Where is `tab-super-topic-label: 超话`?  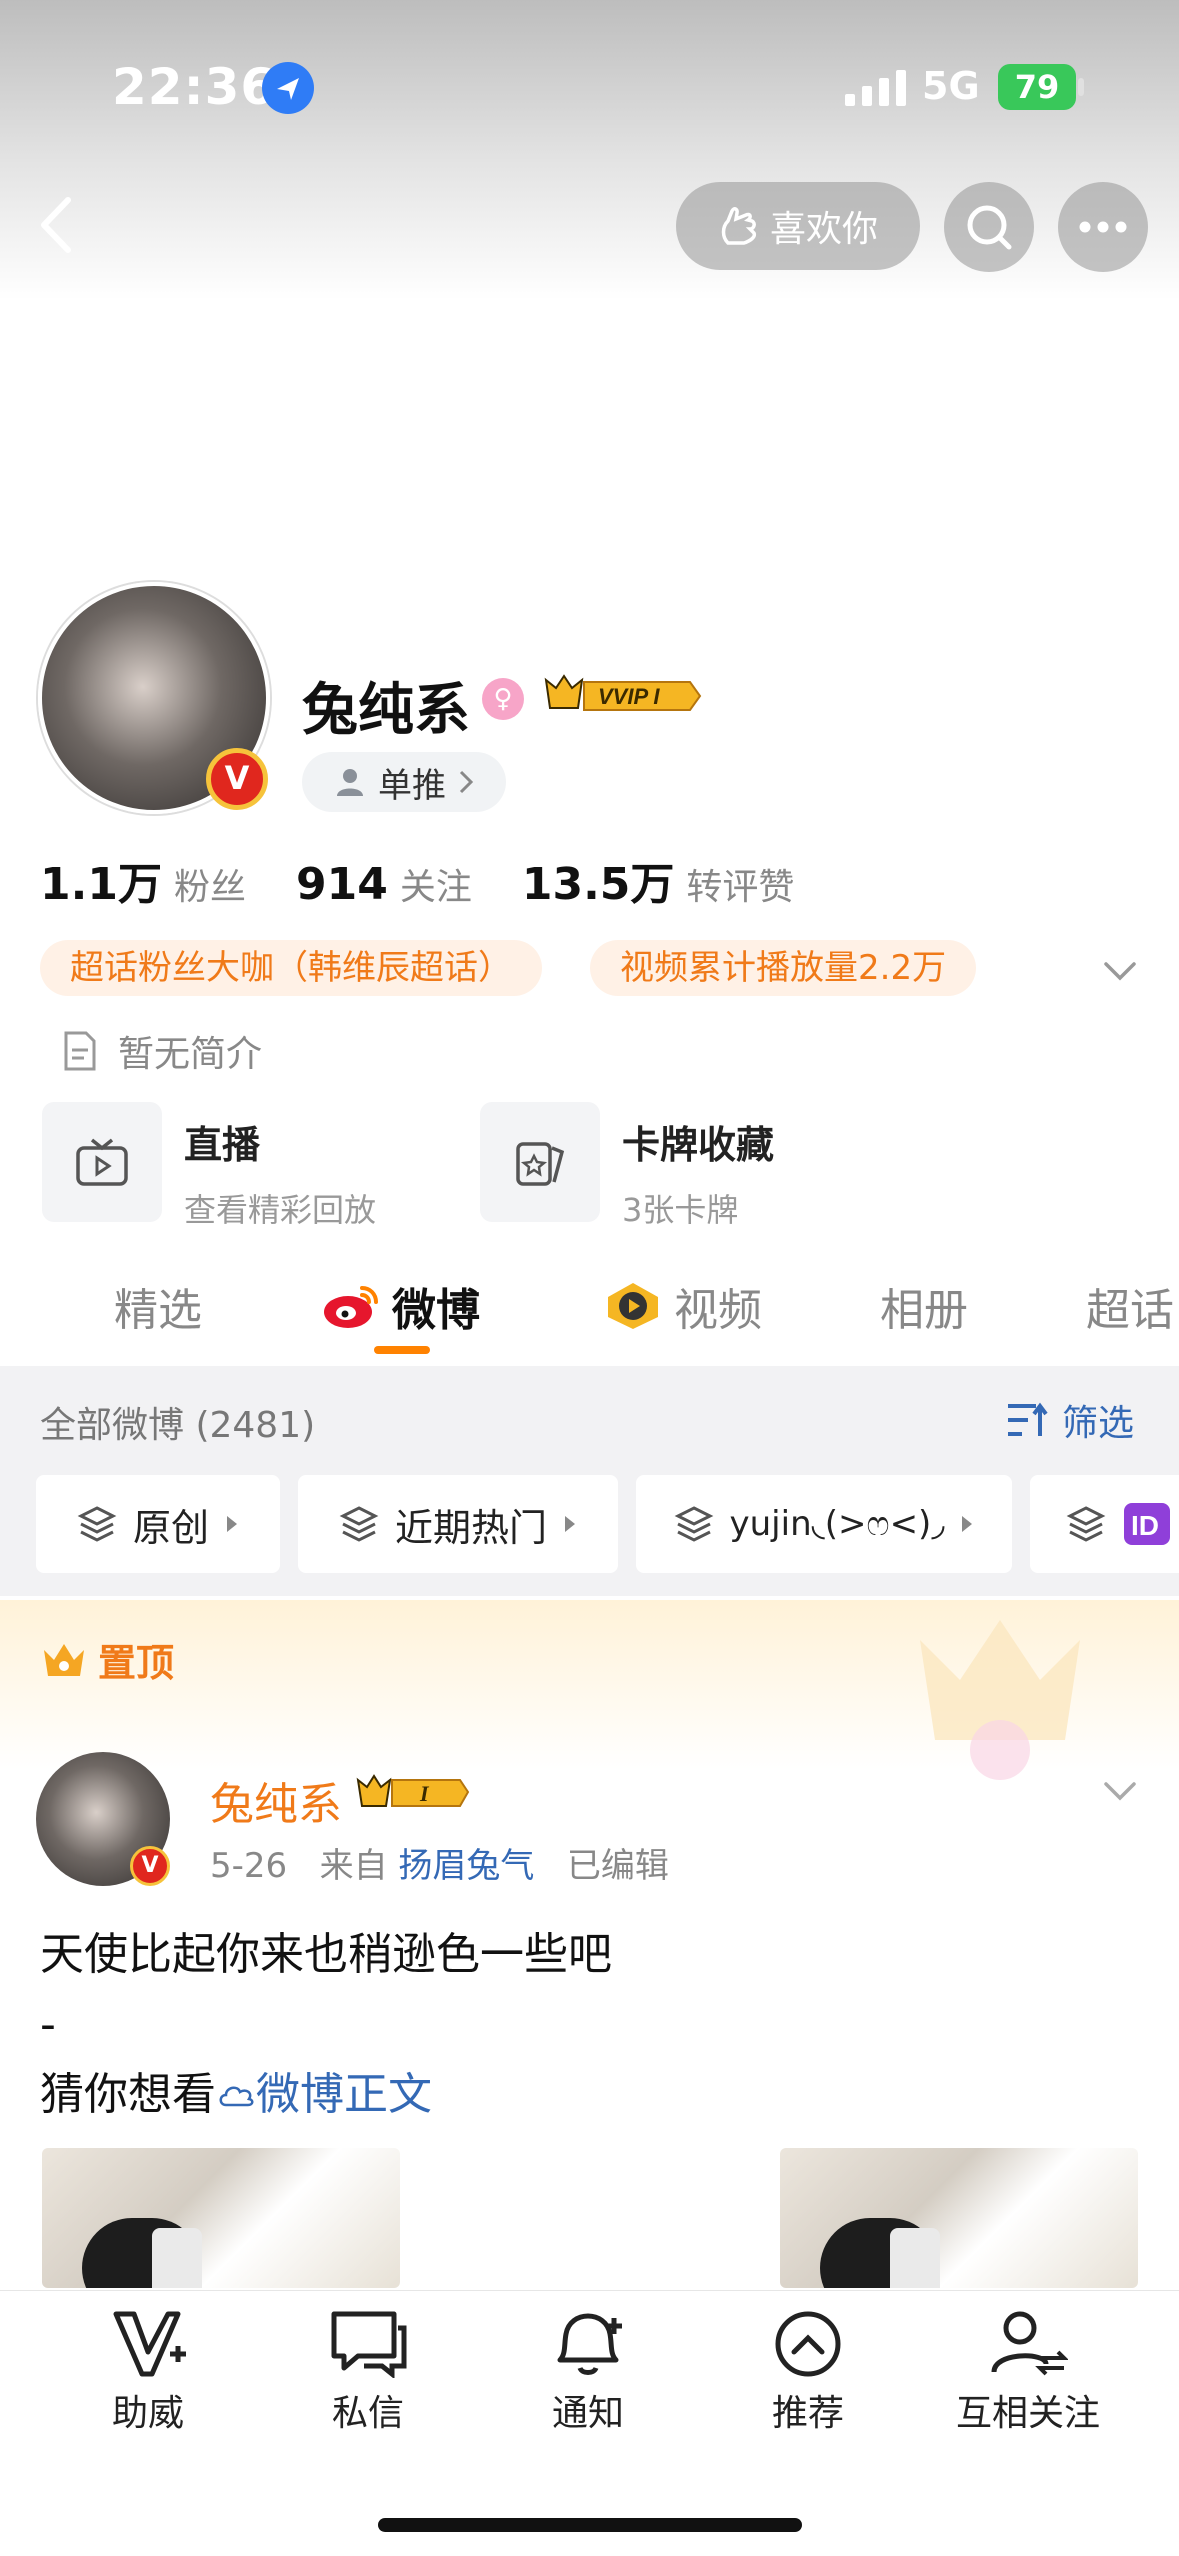 tab-super-topic-label: 超话 is located at coordinates (1130, 1310).